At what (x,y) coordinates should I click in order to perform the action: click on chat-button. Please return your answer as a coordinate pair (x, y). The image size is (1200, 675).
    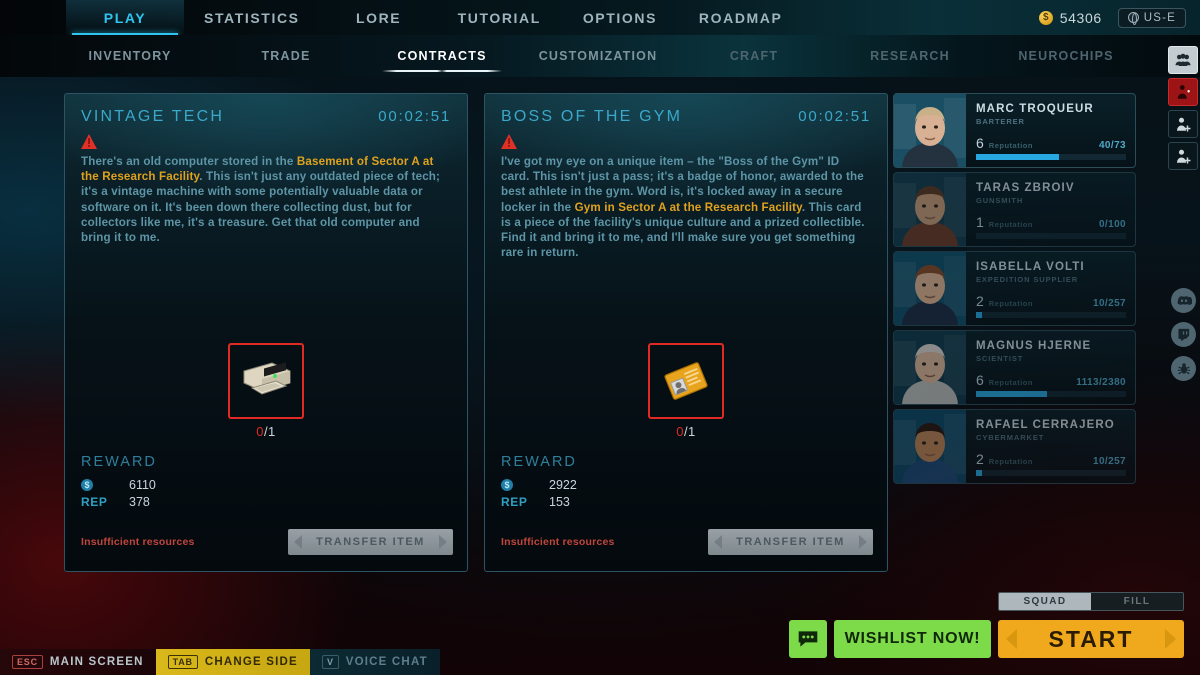
    Looking at the image, I should click on (808, 639).